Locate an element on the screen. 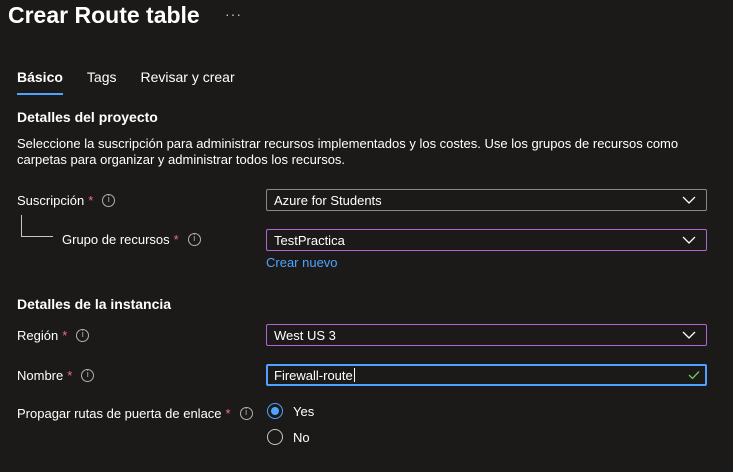  subscription-value: Azure for Students is located at coordinates (328, 200).